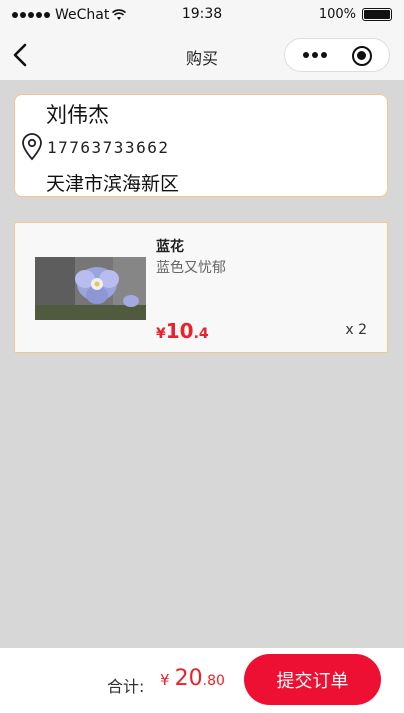 This screenshot has width=404, height=713. Describe the element at coordinates (201, 334) in the screenshot. I see `price-decimal: .4` at that location.